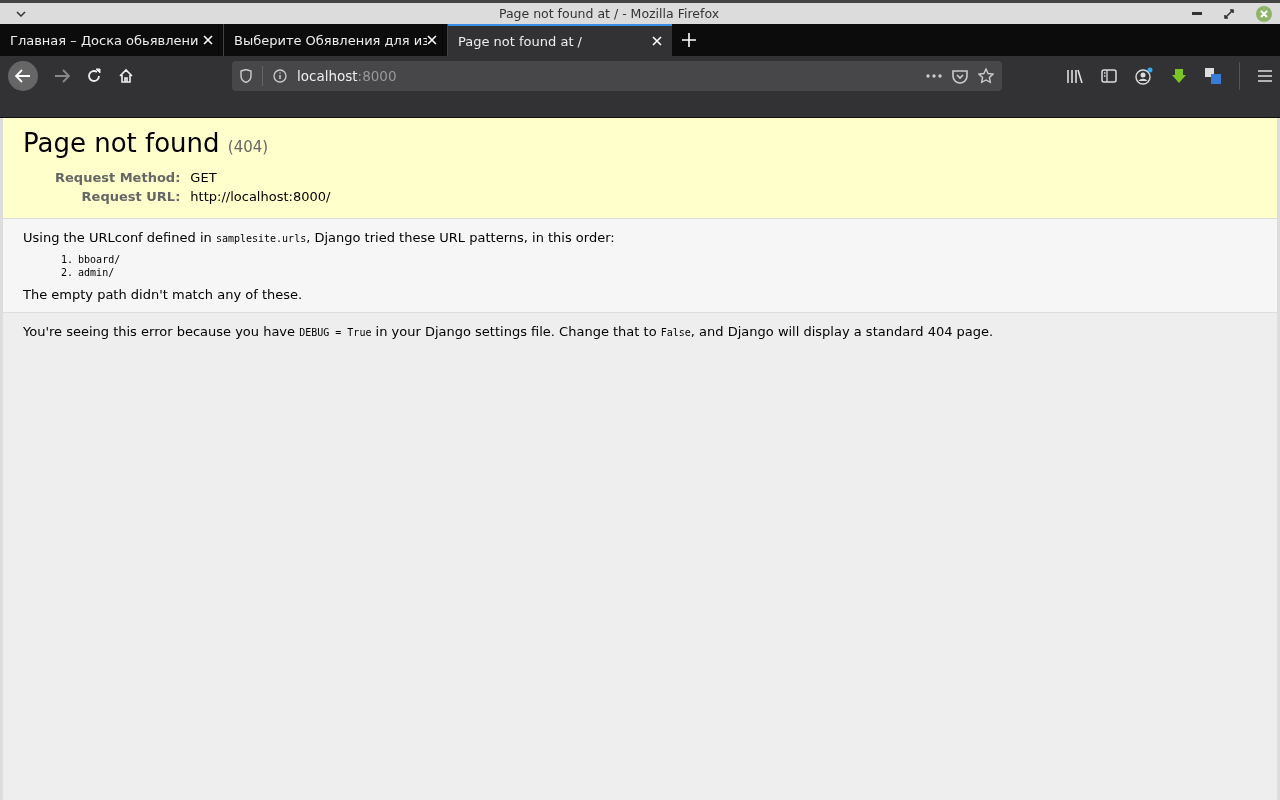  What do you see at coordinates (118, 178) in the screenshot?
I see `field-label: Request Method:` at bounding box center [118, 178].